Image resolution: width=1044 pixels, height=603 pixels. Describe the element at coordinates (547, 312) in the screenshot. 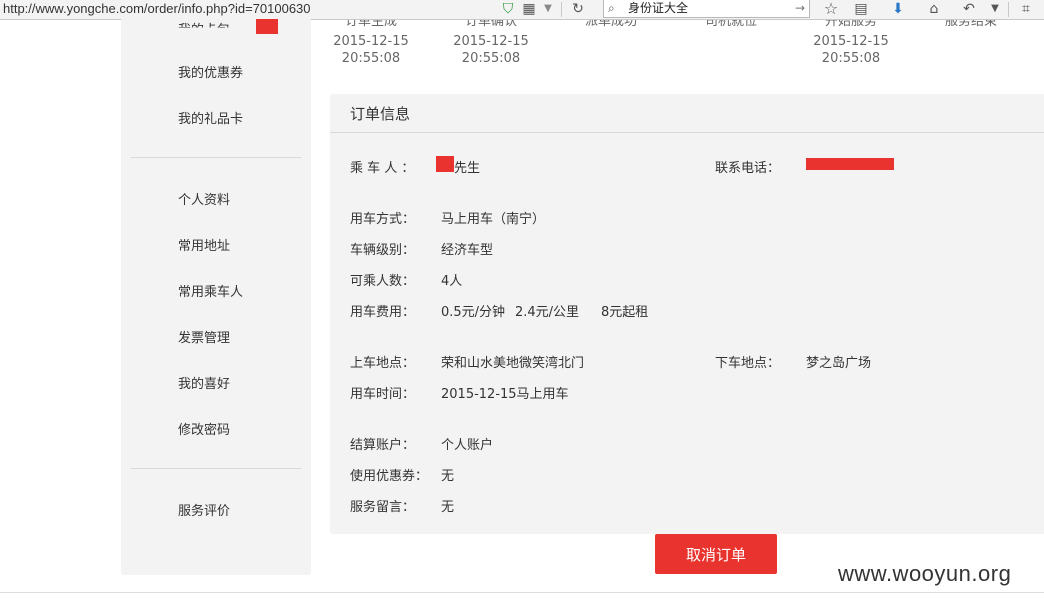

I see `fee-per-km: 2.4元/公里` at that location.